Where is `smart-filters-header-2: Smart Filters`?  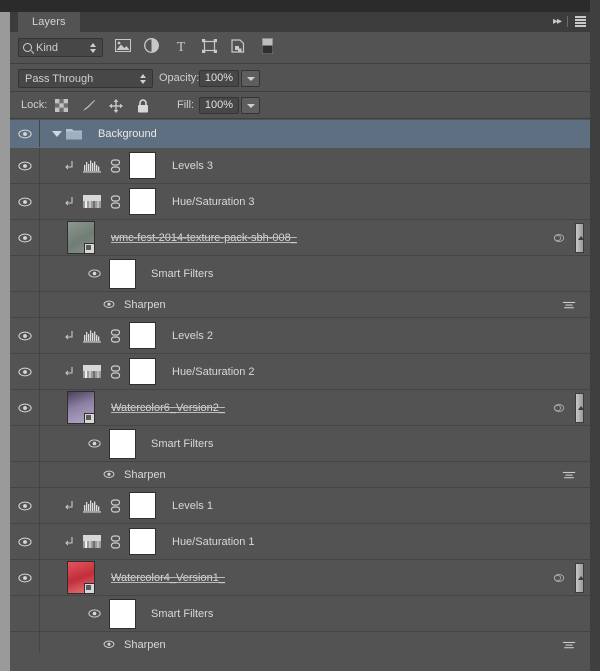
smart-filters-header-2: Smart Filters is located at coordinates (300, 444).